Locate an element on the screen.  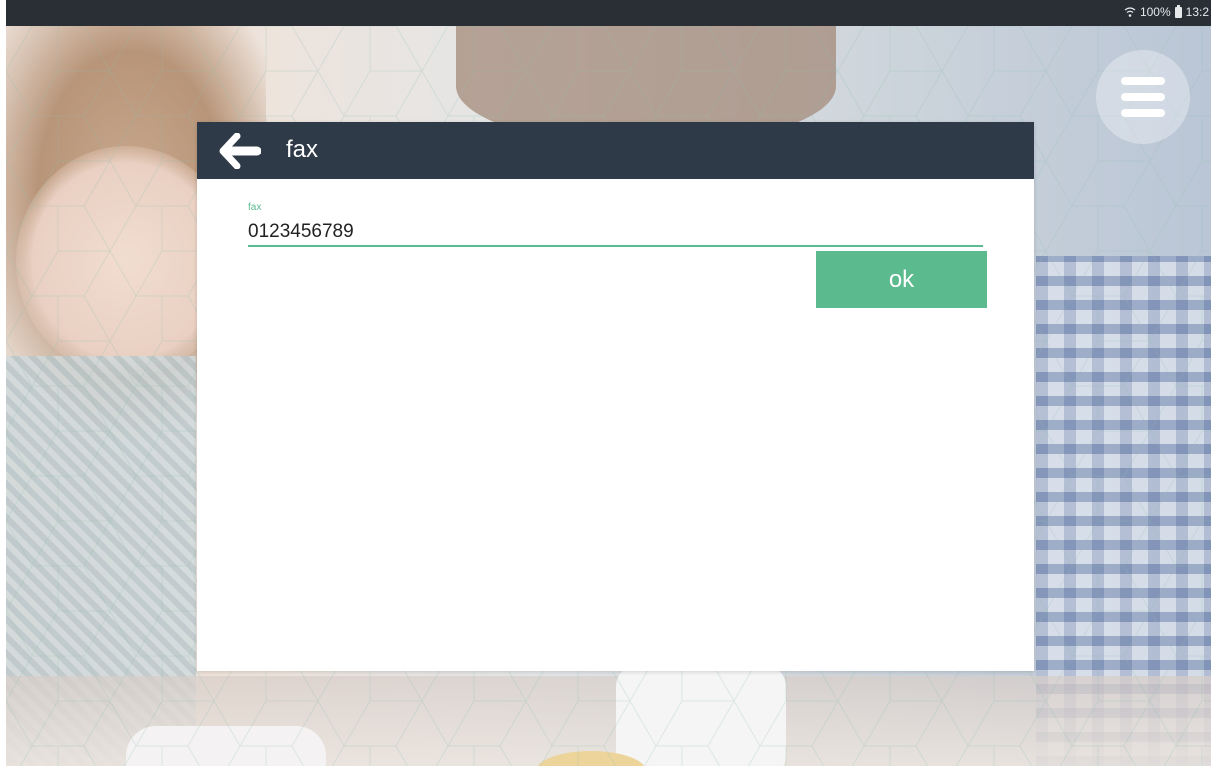
status-indicators: 100% 13:2 is located at coordinates (1166, 11).